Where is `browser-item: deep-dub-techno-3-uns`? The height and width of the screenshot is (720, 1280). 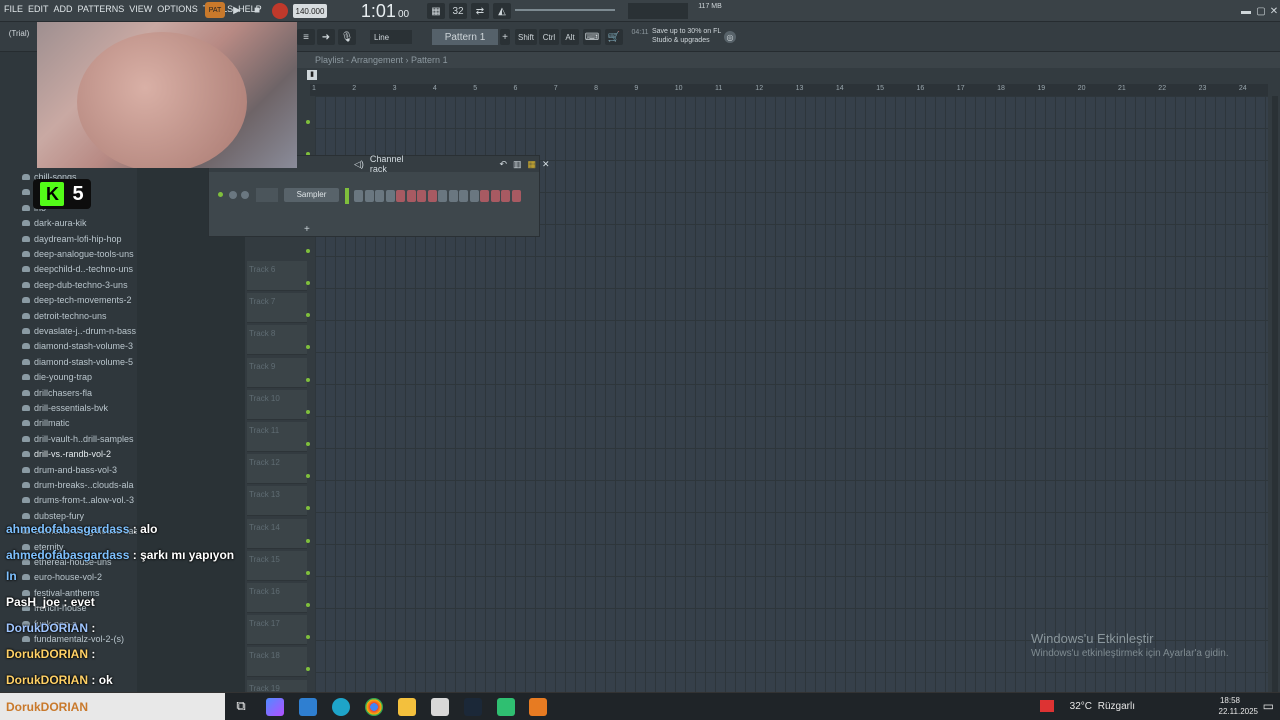
browser-item: deep-dub-techno-3-uns is located at coordinates (75, 285).